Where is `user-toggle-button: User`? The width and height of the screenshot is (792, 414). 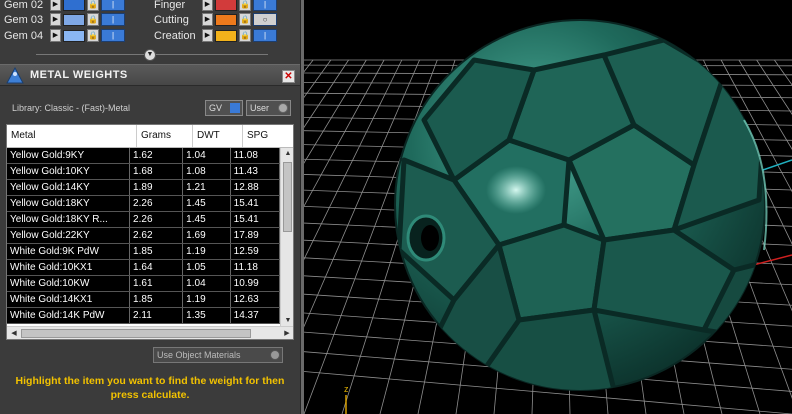
user-toggle-button: User is located at coordinates (268, 108).